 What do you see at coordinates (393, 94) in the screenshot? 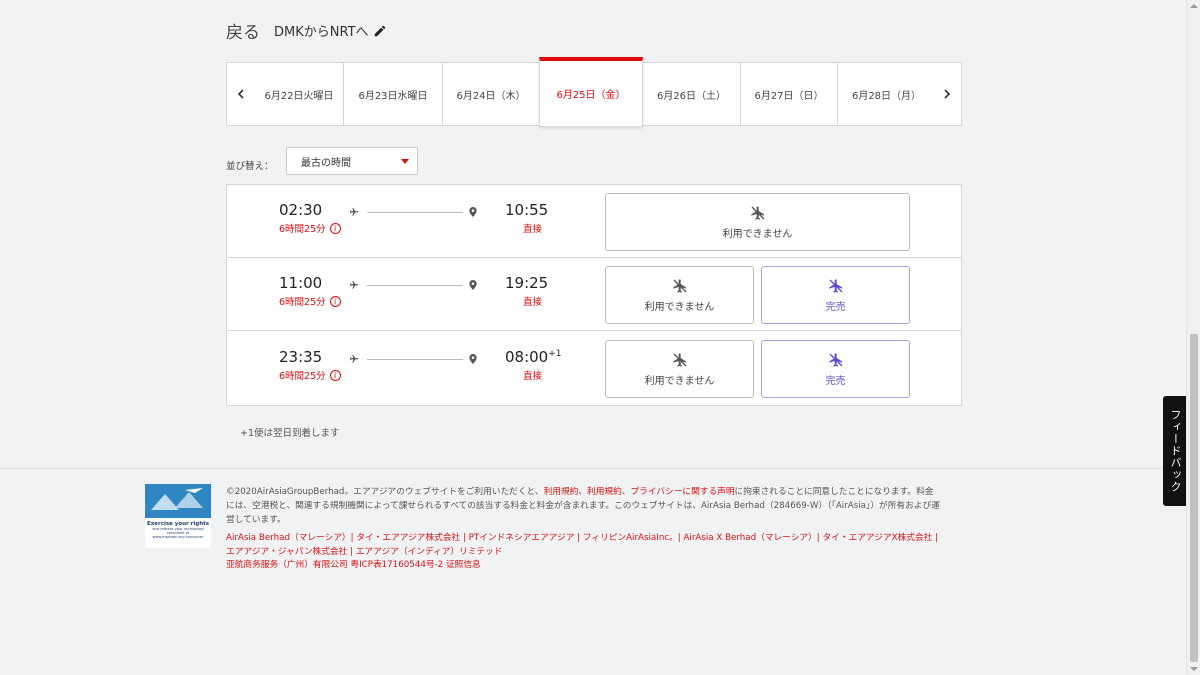
I see `date-tab: 6月23日水曜日` at bounding box center [393, 94].